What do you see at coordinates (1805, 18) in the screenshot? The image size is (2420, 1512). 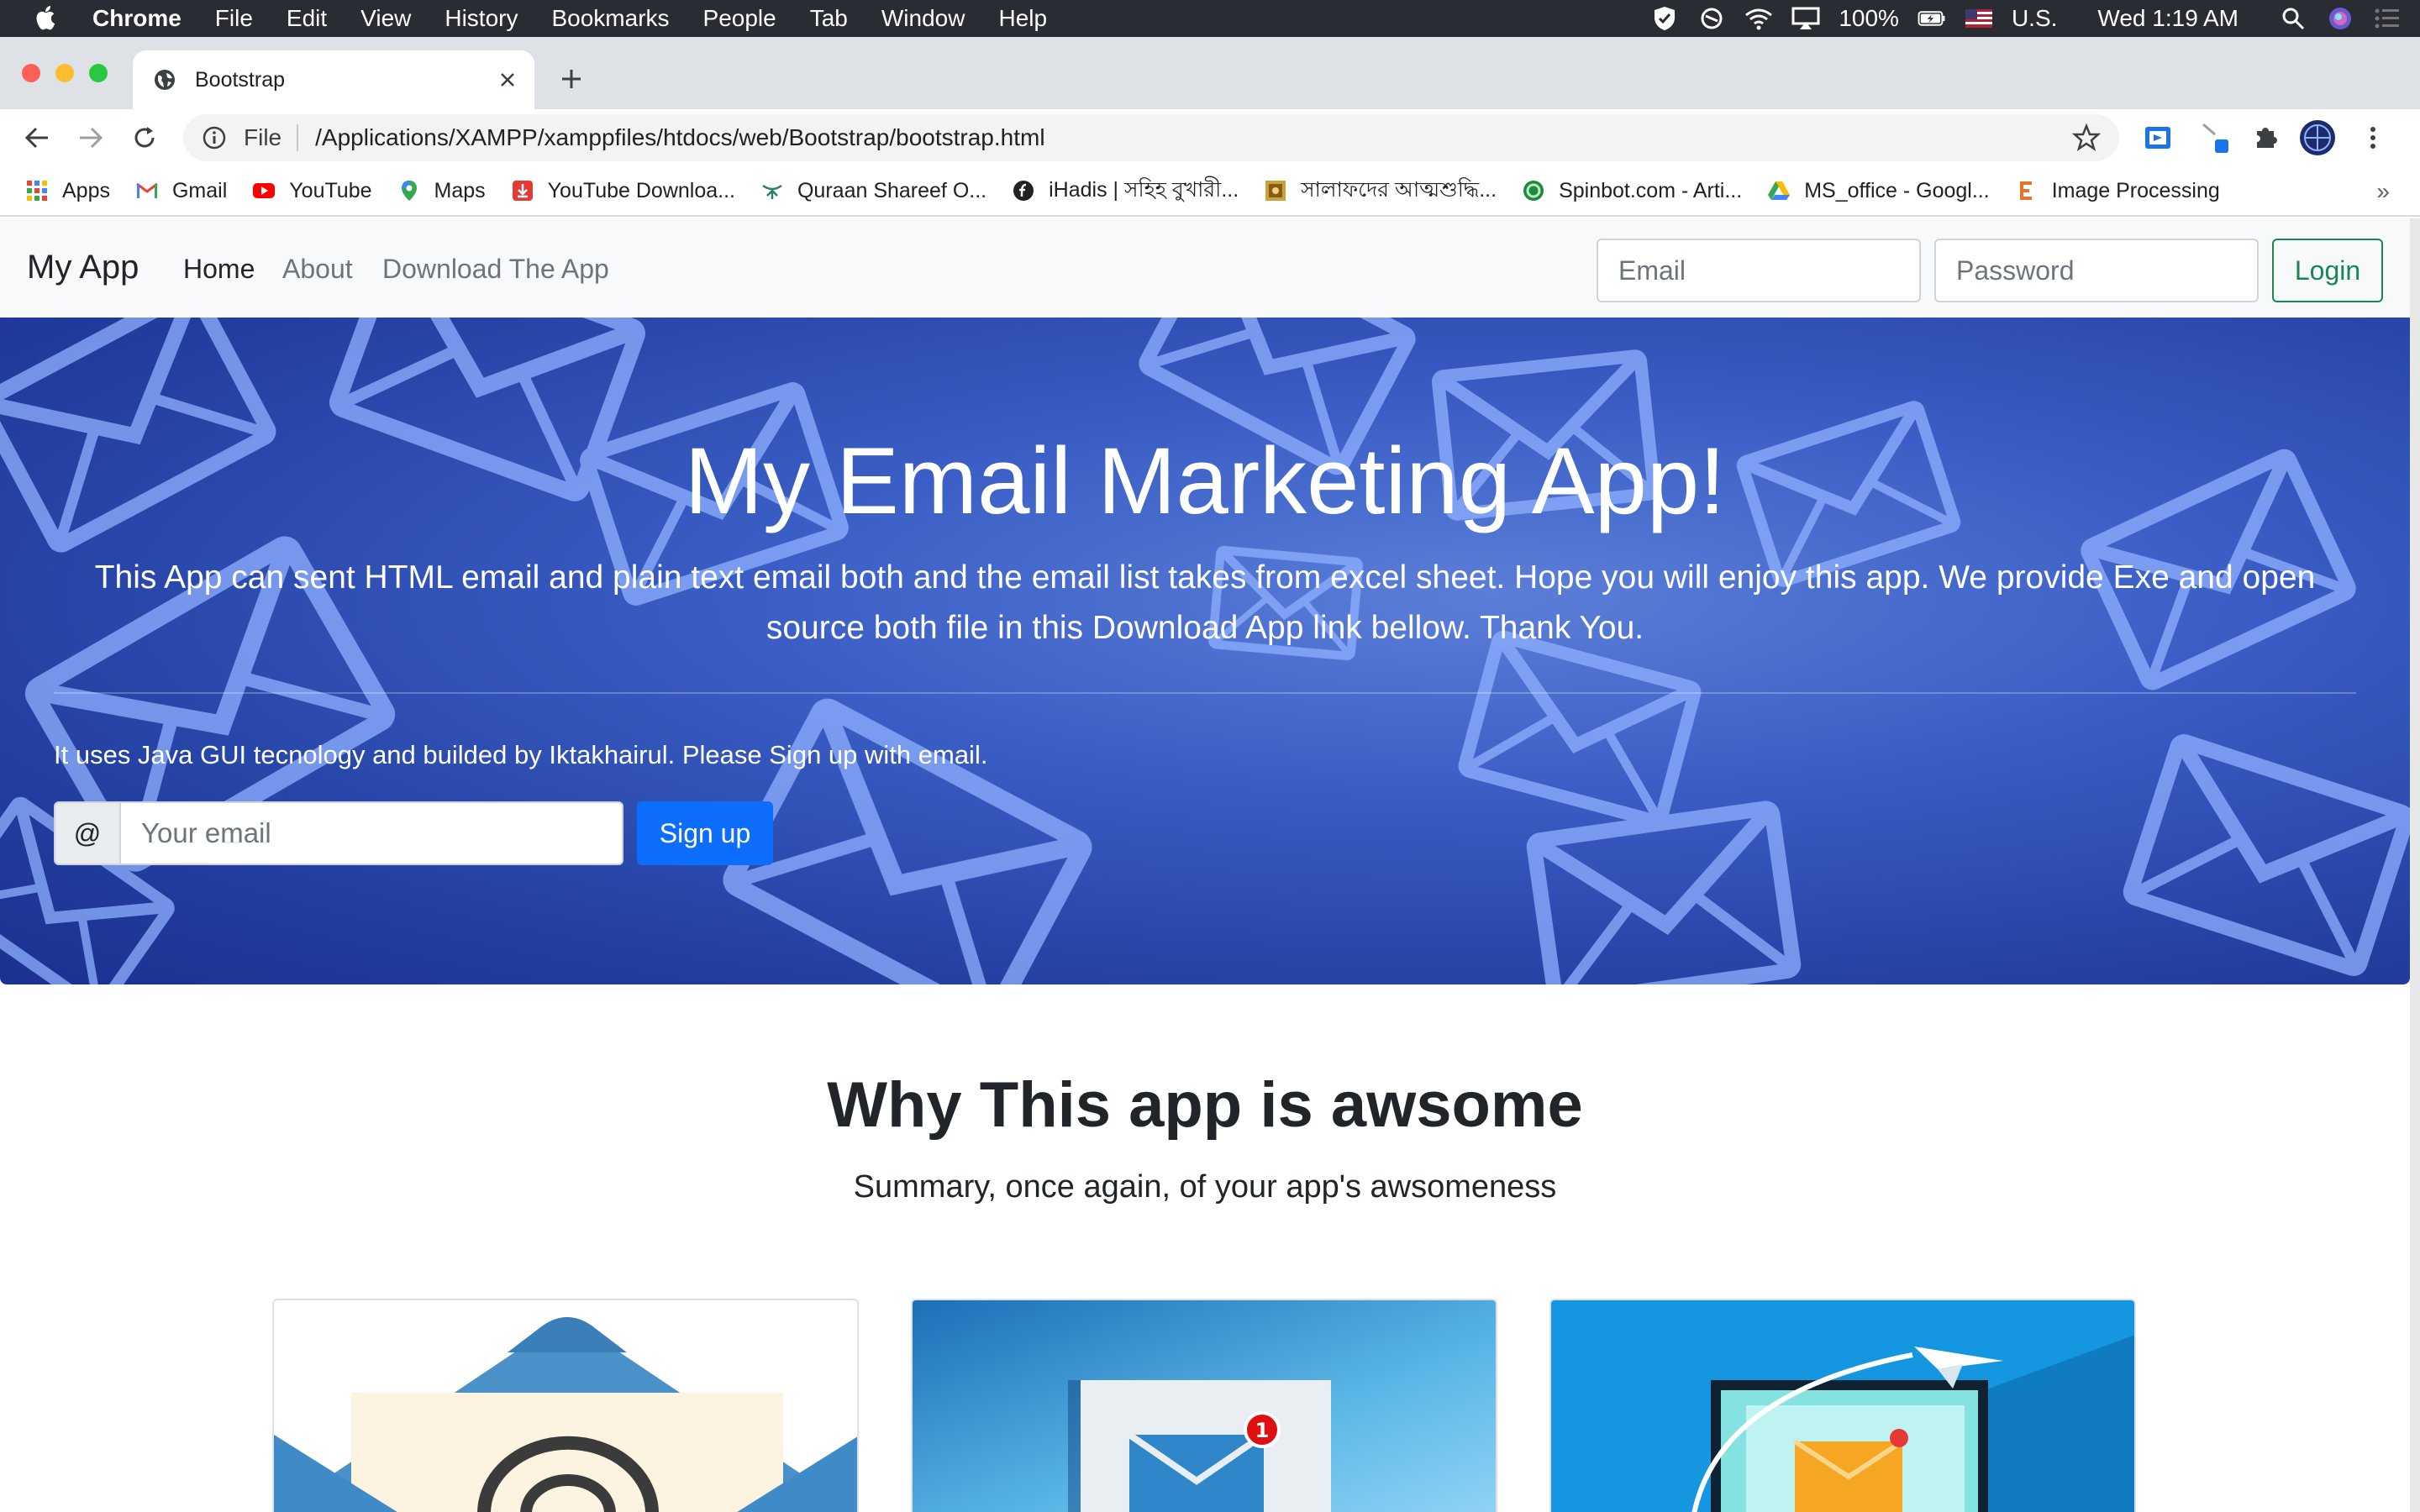 I see `airplay-icon` at bounding box center [1805, 18].